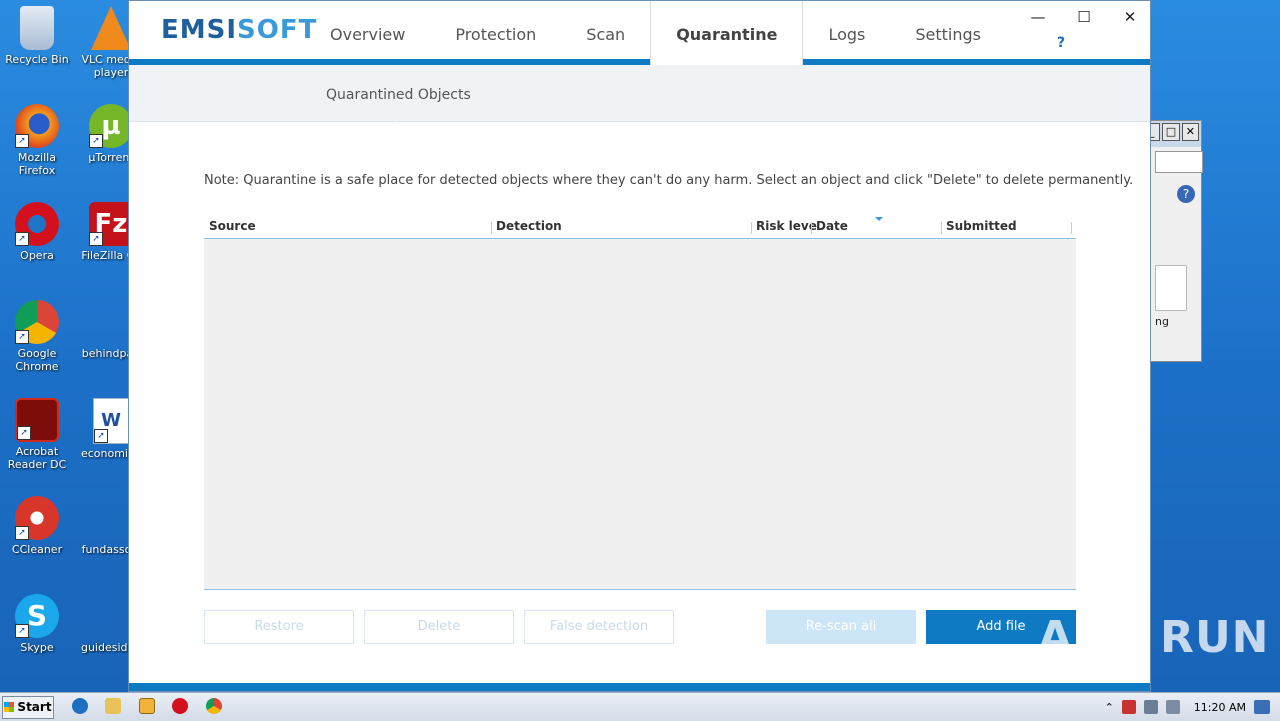 This screenshot has width=1280, height=721. I want to click on media-player-icon, so click(147, 706).